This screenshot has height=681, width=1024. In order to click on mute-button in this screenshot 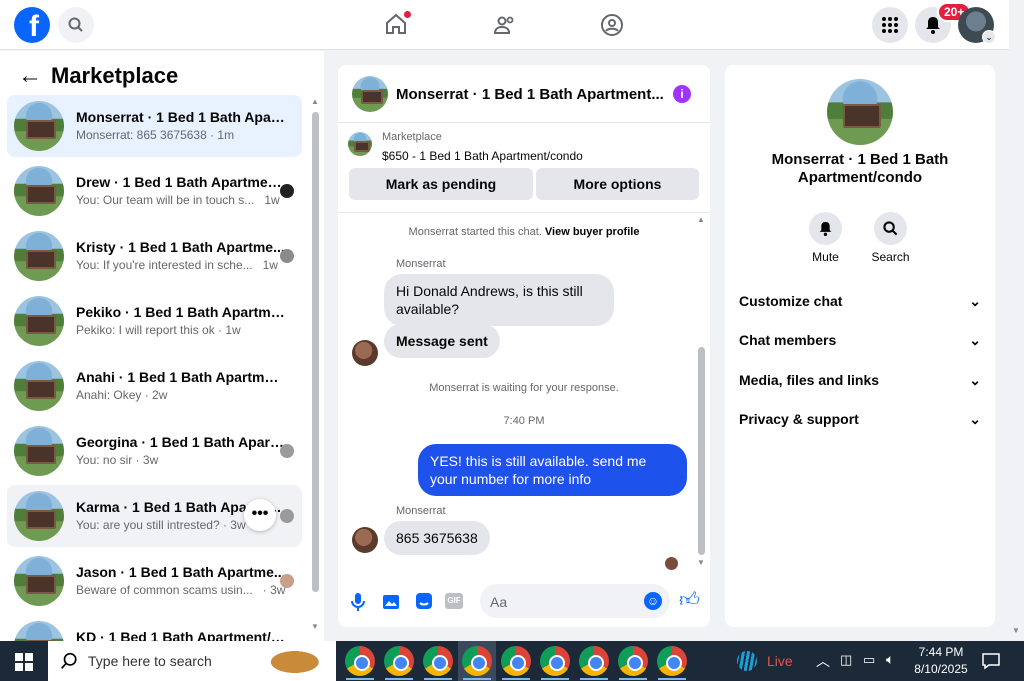, I will do `click(825, 228)`.